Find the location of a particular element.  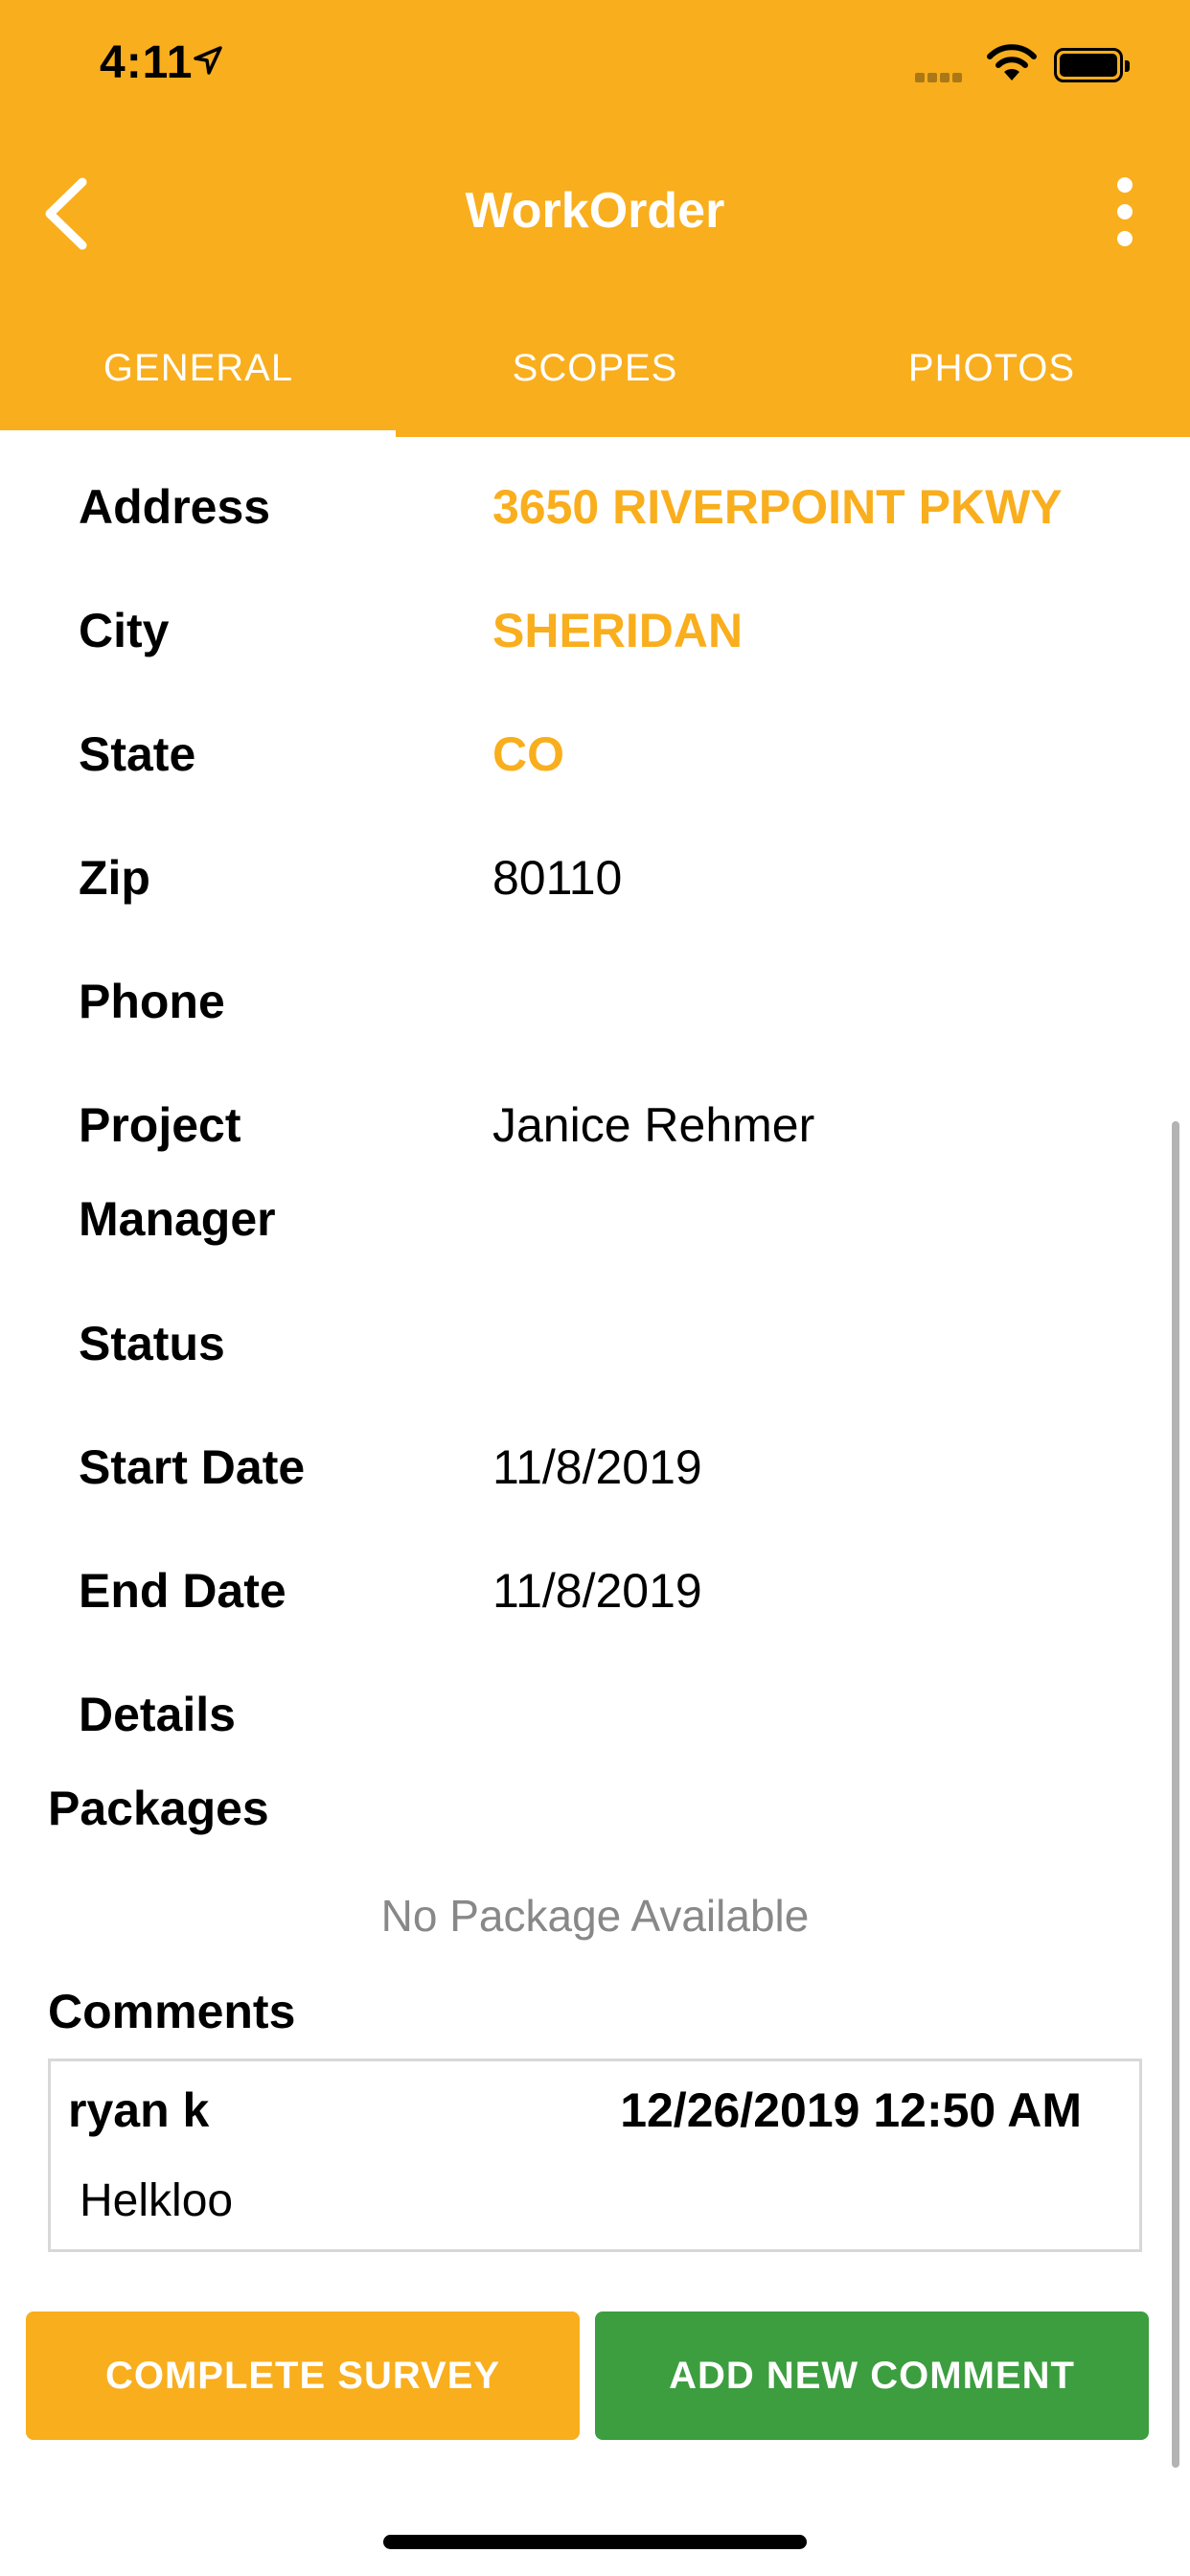

tab-bar: GENERAL SCOPES PHOTOS is located at coordinates (595, 381).